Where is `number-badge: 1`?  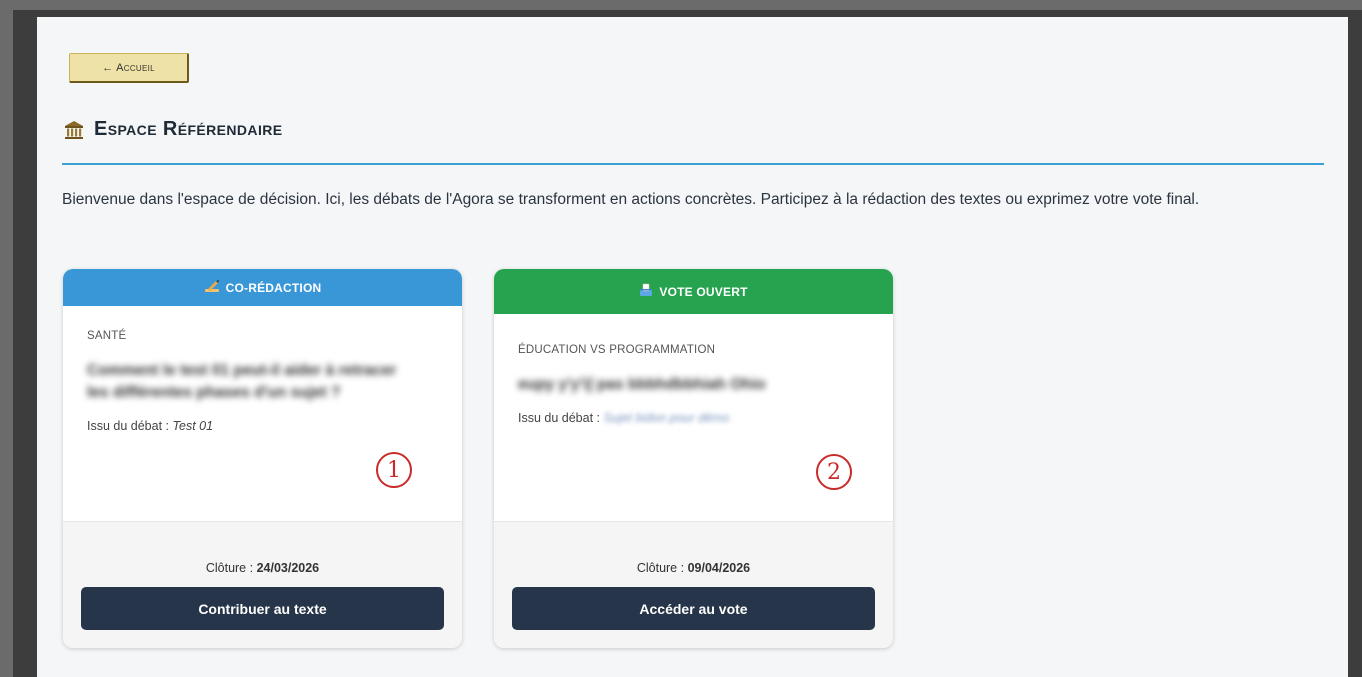 number-badge: 1 is located at coordinates (394, 470).